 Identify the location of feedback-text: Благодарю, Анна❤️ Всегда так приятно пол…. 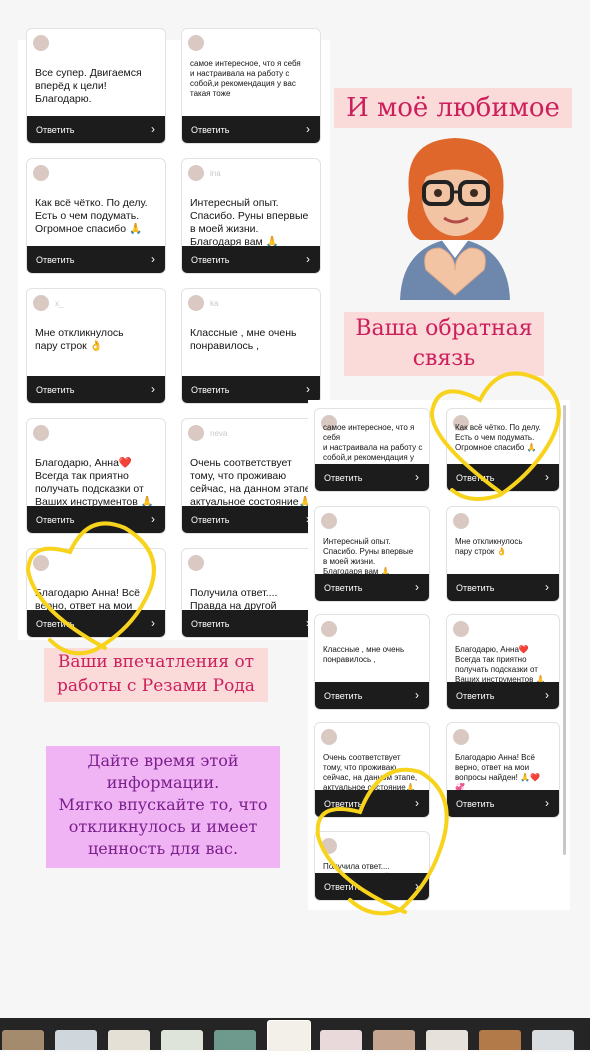
(500, 664).